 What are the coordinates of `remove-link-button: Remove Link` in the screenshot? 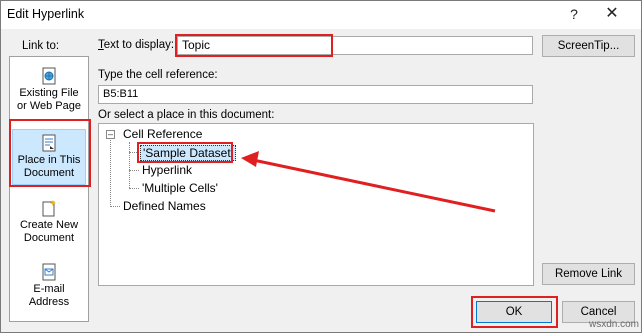 It's located at (588, 274).